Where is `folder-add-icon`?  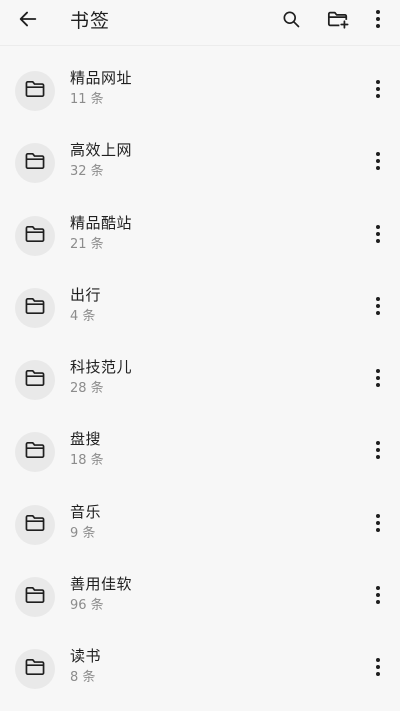 folder-add-icon is located at coordinates (338, 21).